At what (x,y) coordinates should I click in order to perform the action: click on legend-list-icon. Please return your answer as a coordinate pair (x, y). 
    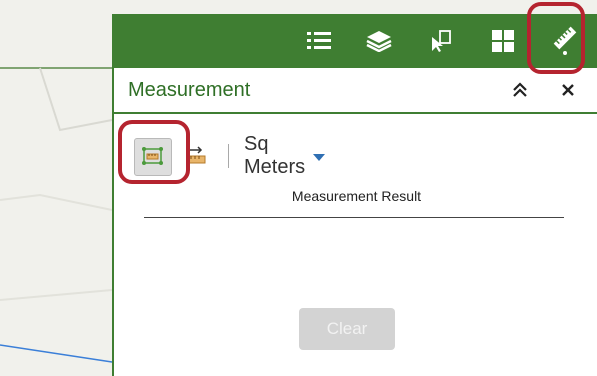
    Looking at the image, I should click on (319, 41).